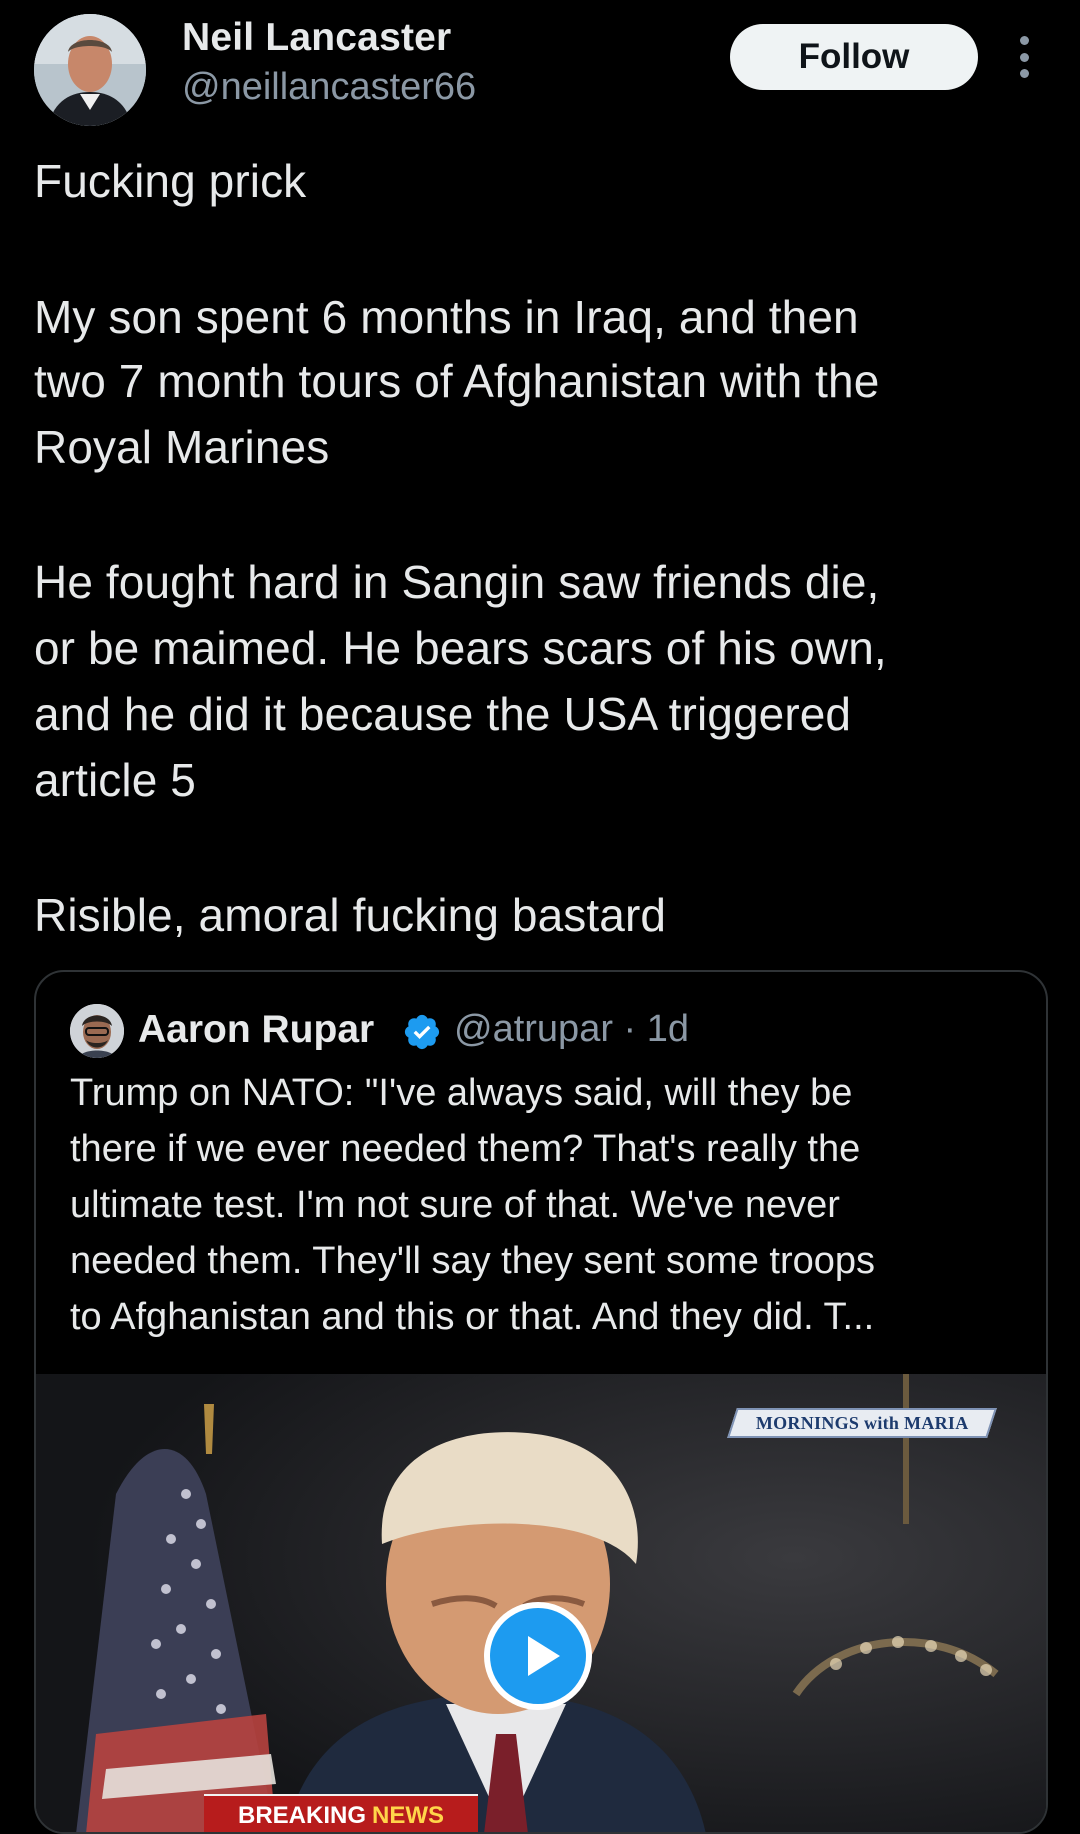 Image resolution: width=1080 pixels, height=1834 pixels. I want to click on channel-logo-text: MORNINGS with MARIA, so click(862, 1422).